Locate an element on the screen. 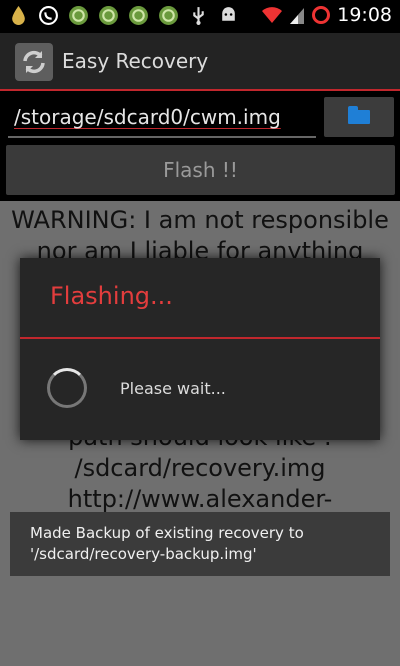  folder-icon is located at coordinates (359, 115).